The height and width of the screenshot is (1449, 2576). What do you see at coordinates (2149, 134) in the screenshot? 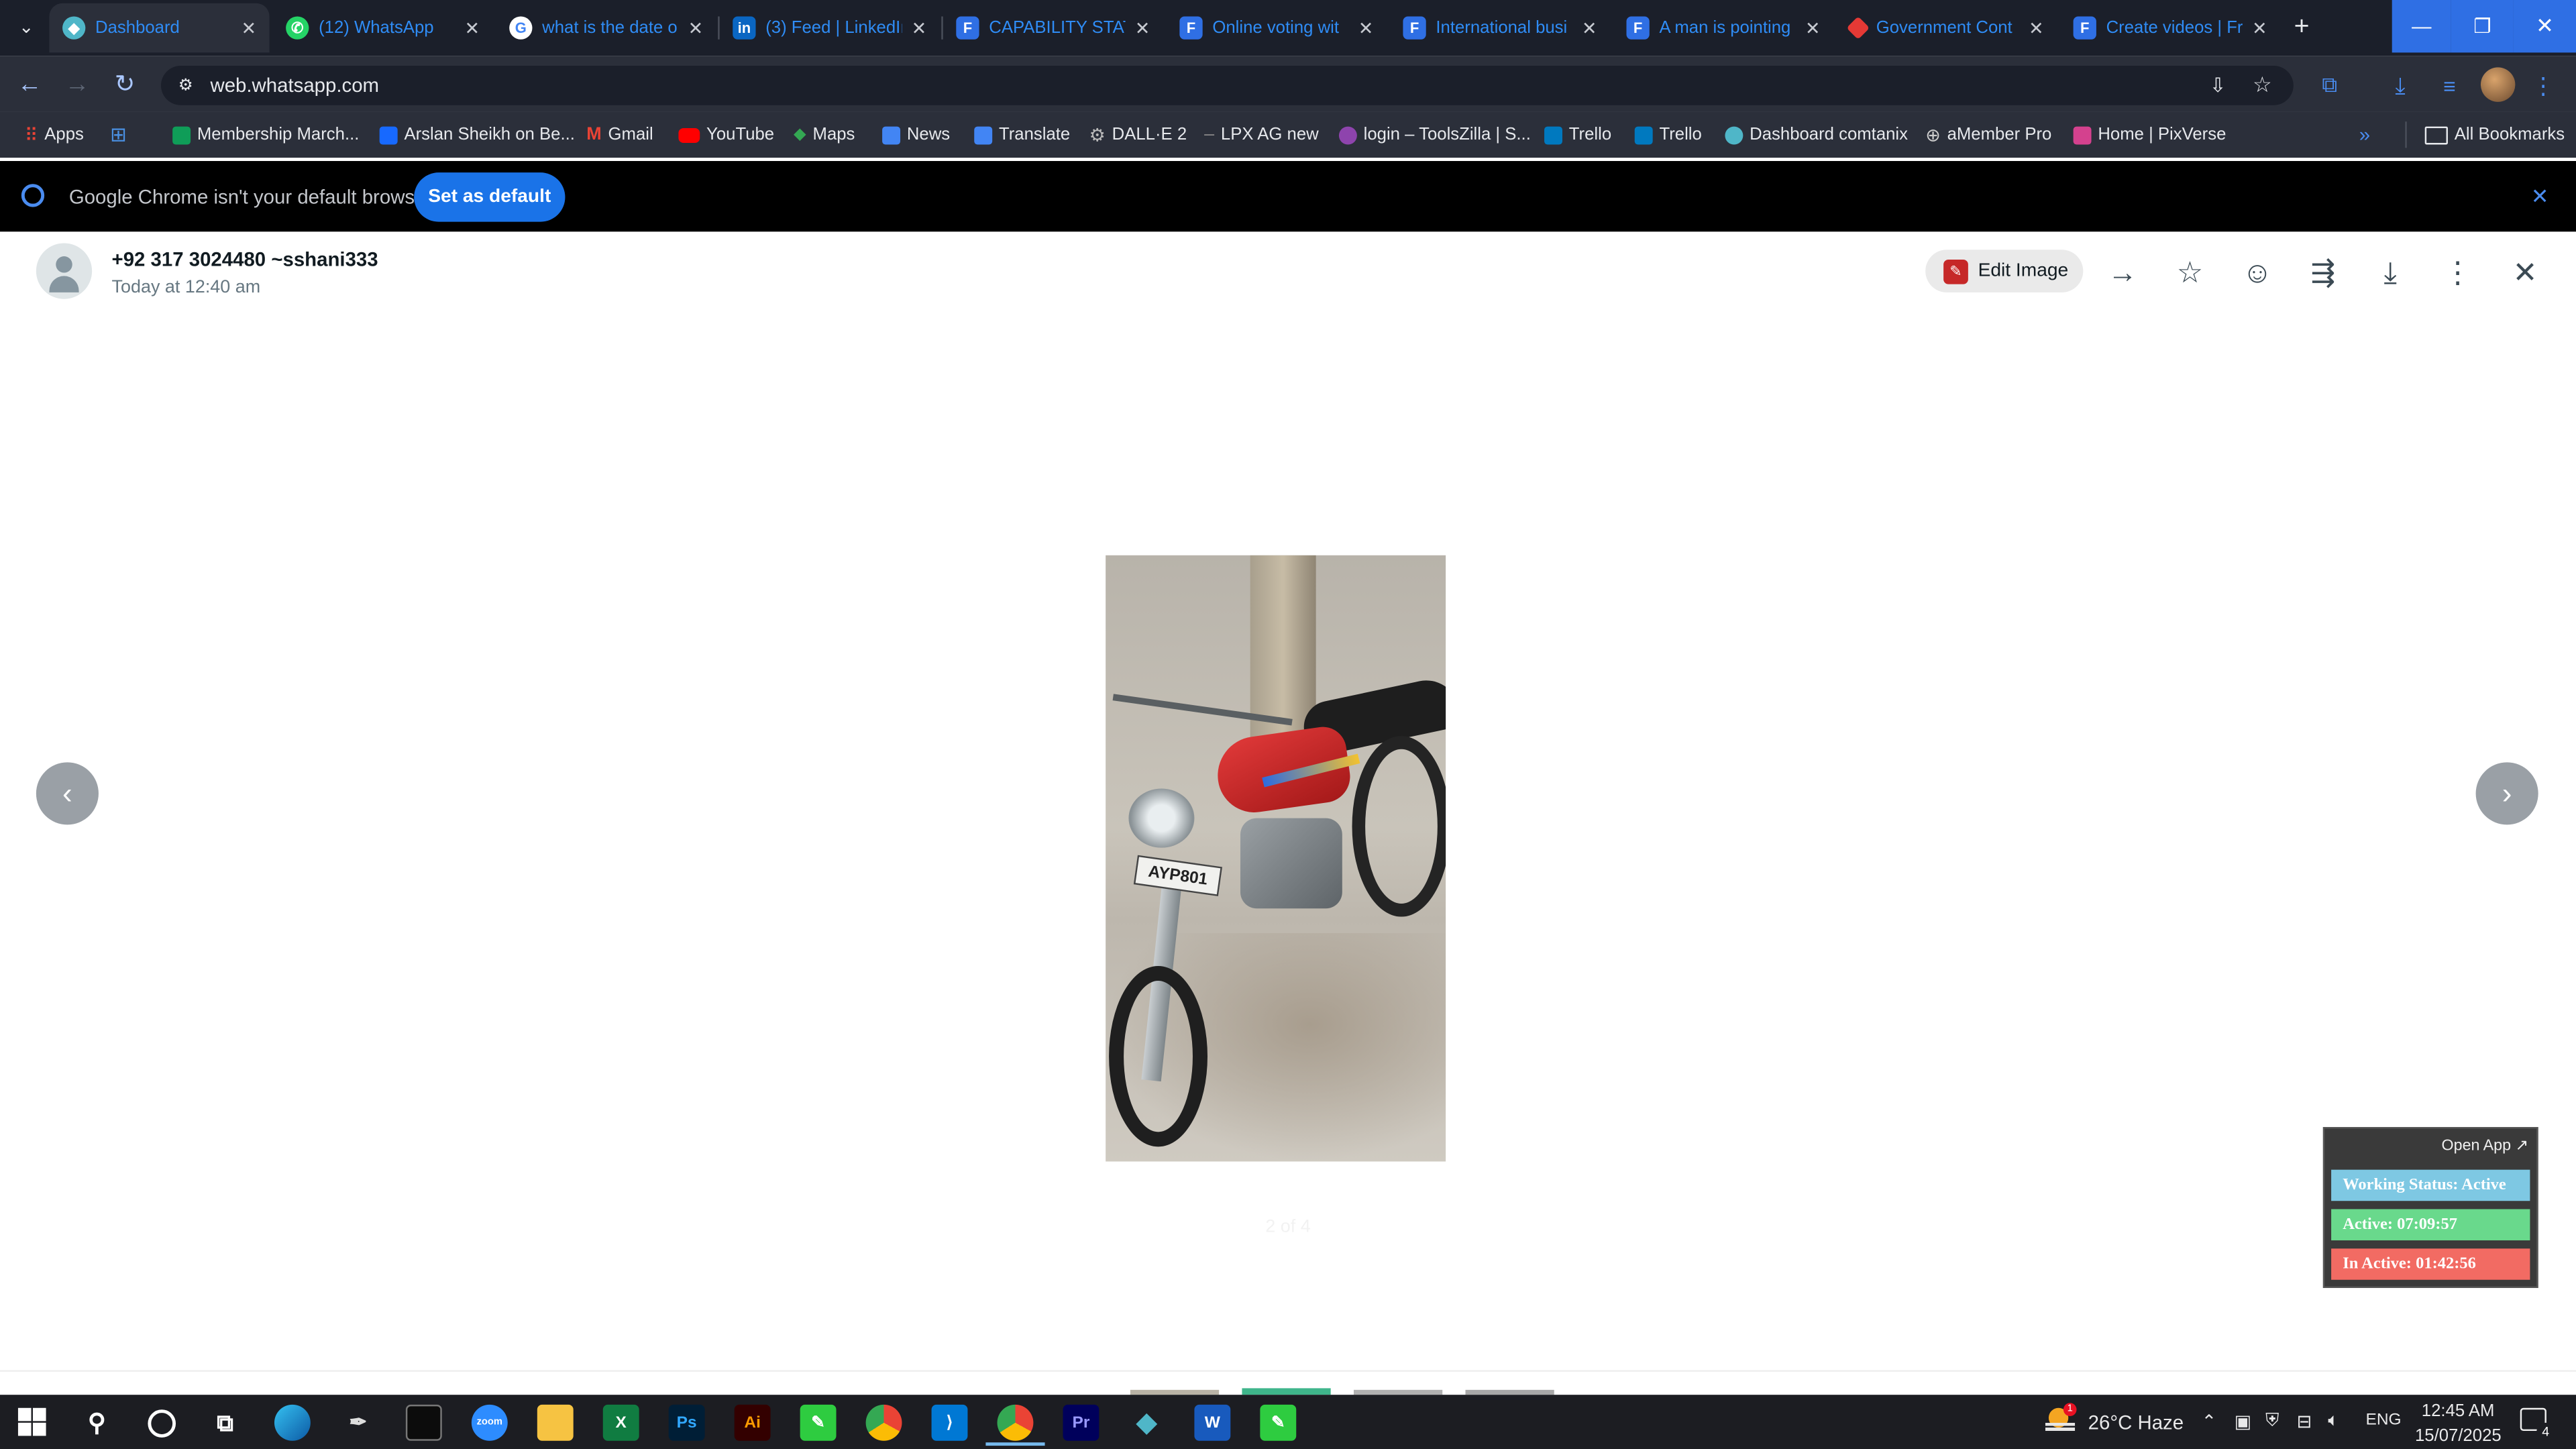
I see `bookmark-pixverse: Home | PixVerse` at bounding box center [2149, 134].